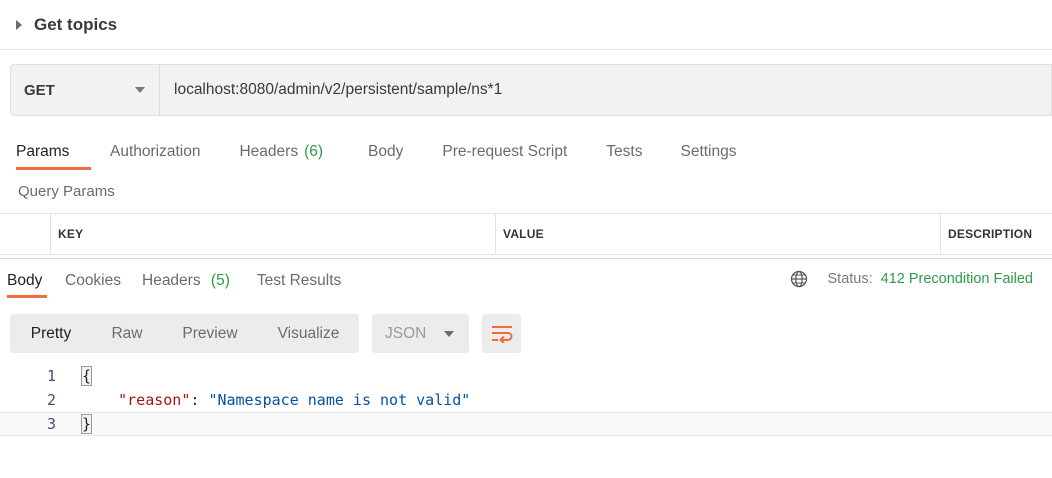  Describe the element at coordinates (85, 90) in the screenshot. I see `method-select: GET` at that location.